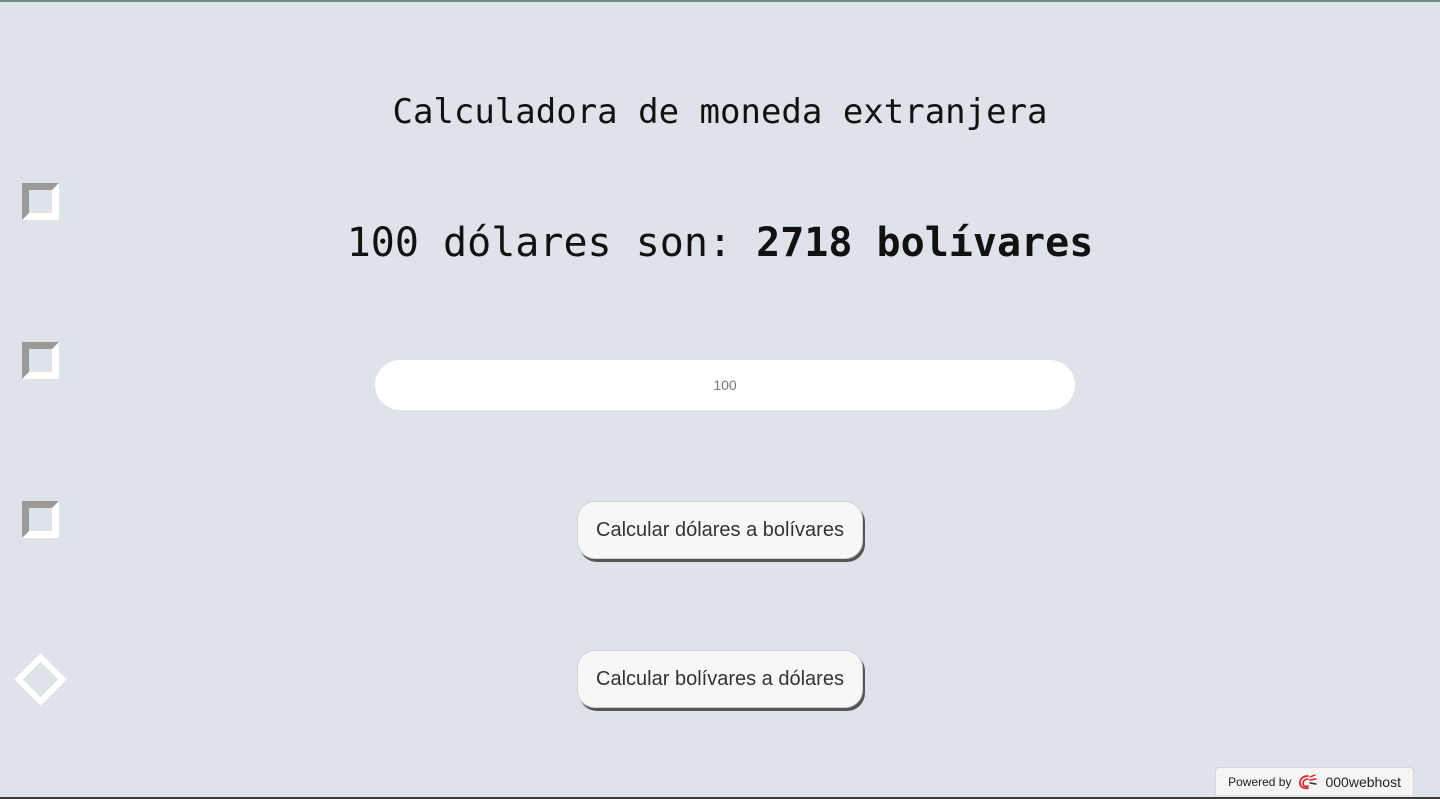  Describe the element at coordinates (725, 385) in the screenshot. I see `amount-input` at that location.